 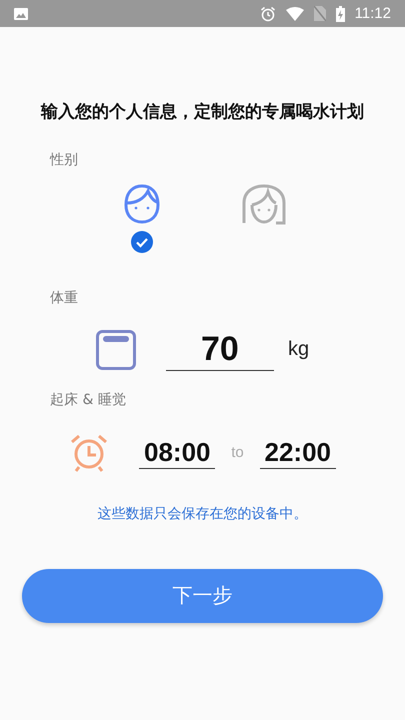 I want to click on wifi-icon, so click(x=295, y=13).